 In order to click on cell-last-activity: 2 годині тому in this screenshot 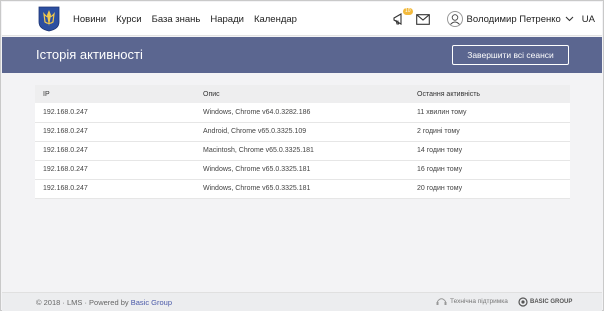, I will do `click(438, 131)`.